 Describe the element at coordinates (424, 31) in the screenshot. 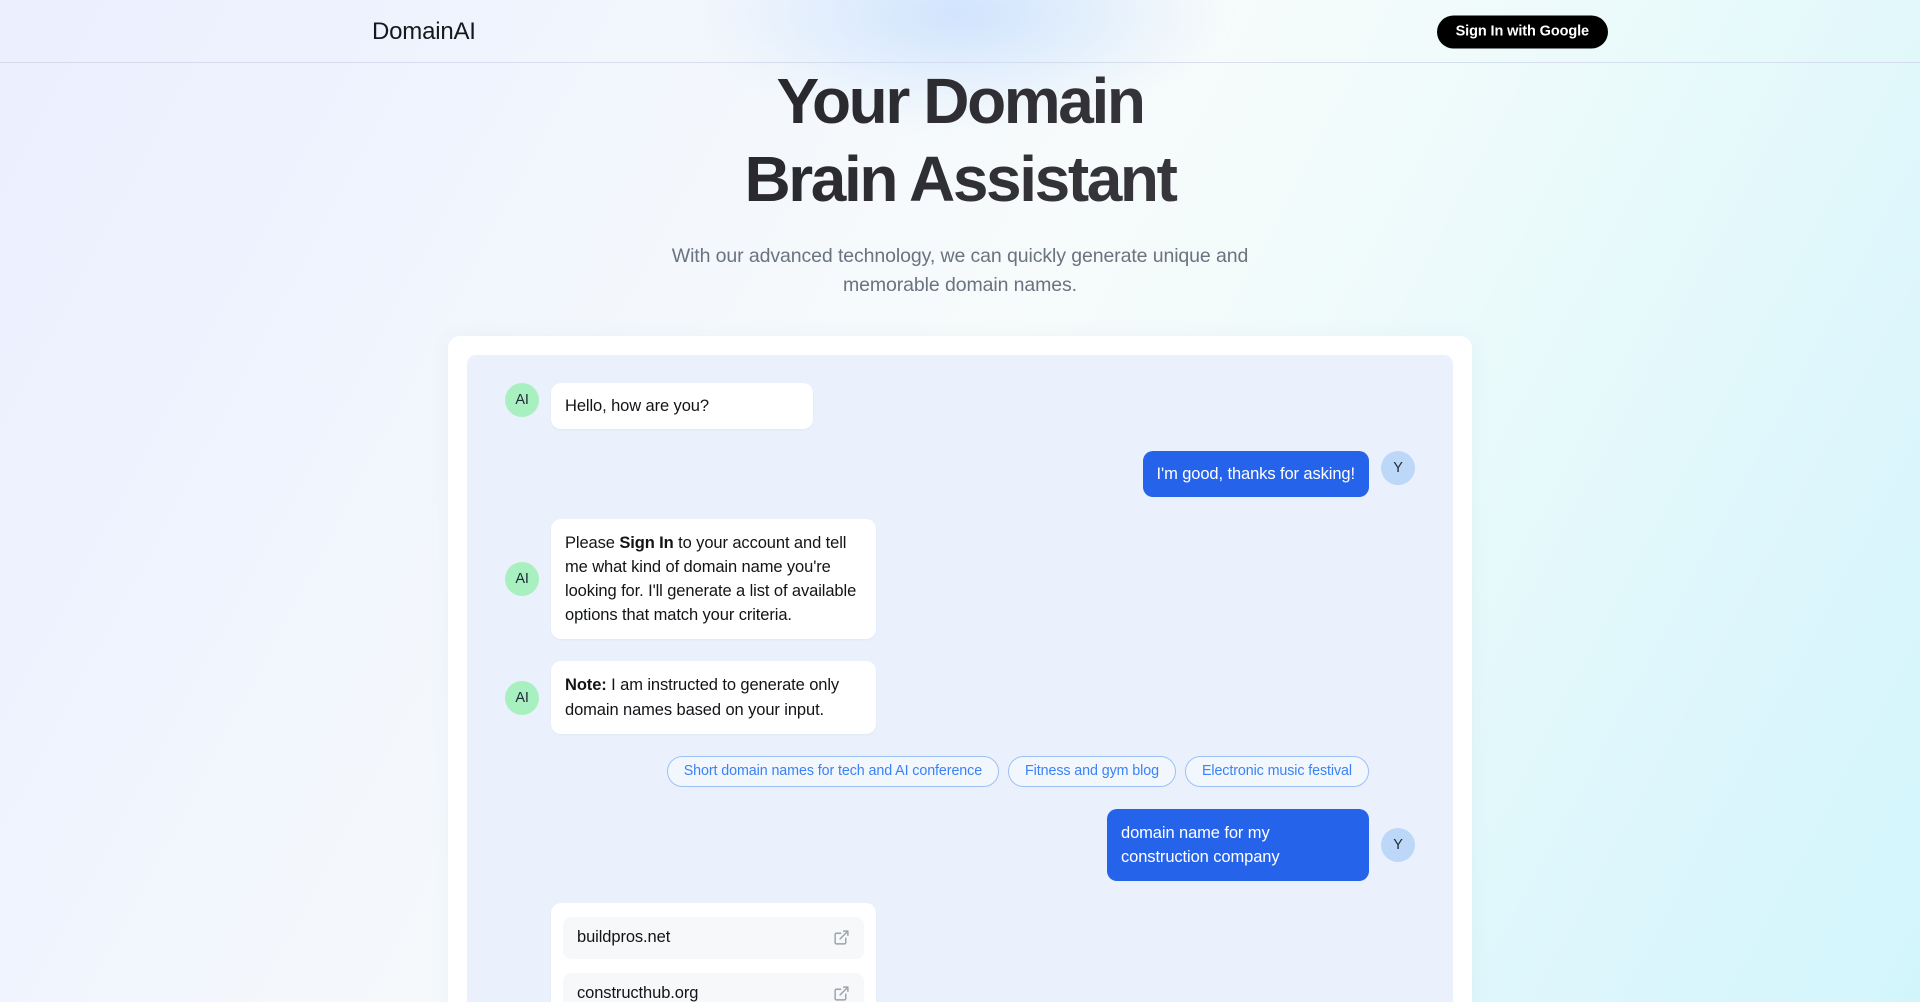

I see `brand-logo: DomainAI` at that location.